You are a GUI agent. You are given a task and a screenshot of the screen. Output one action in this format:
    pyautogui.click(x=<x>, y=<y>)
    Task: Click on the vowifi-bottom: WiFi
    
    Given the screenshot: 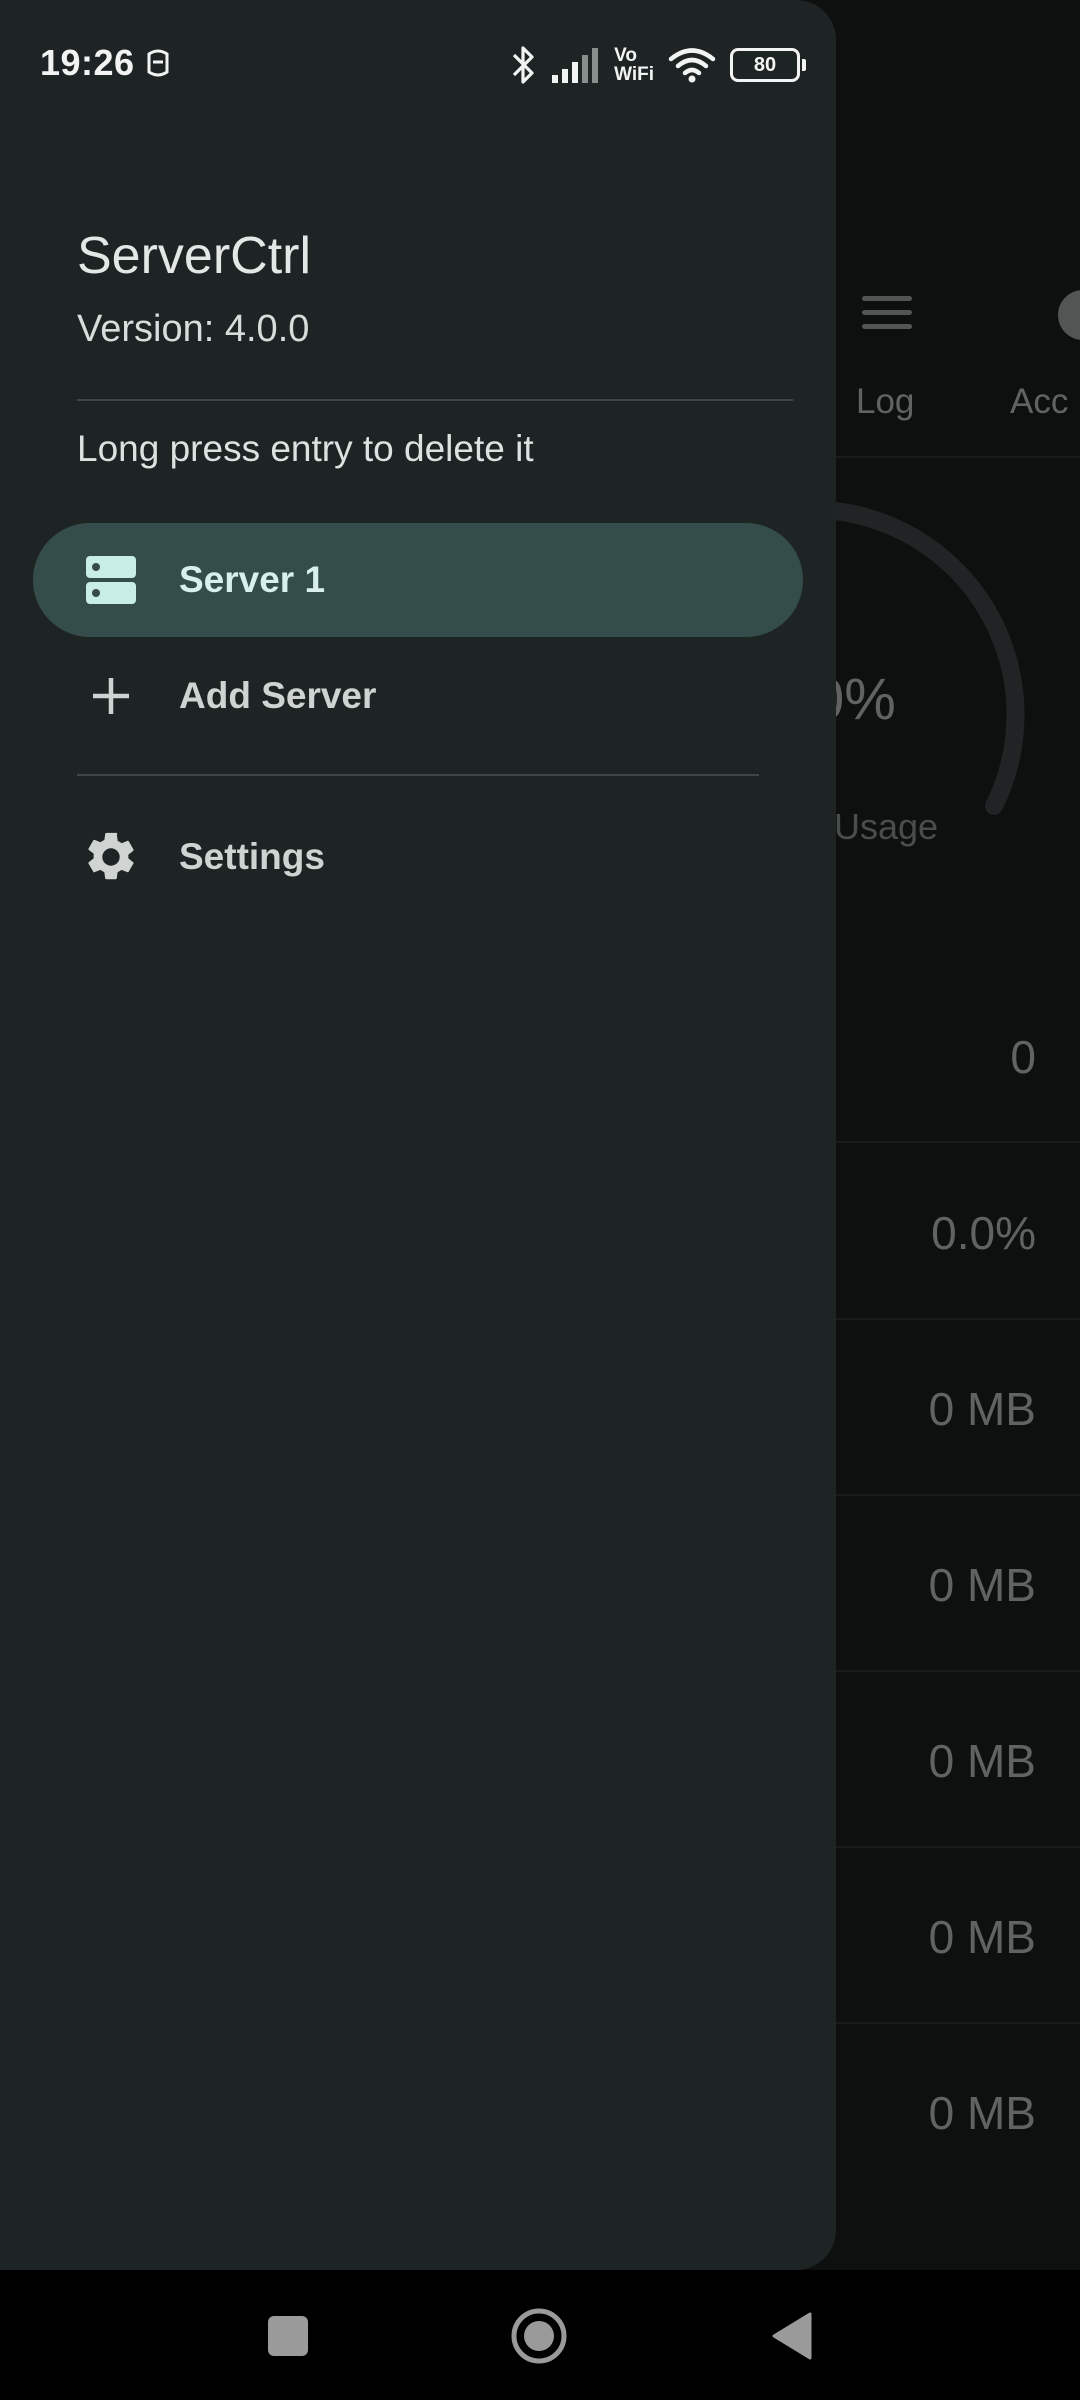 What is the action you would take?
    pyautogui.click(x=634, y=74)
    